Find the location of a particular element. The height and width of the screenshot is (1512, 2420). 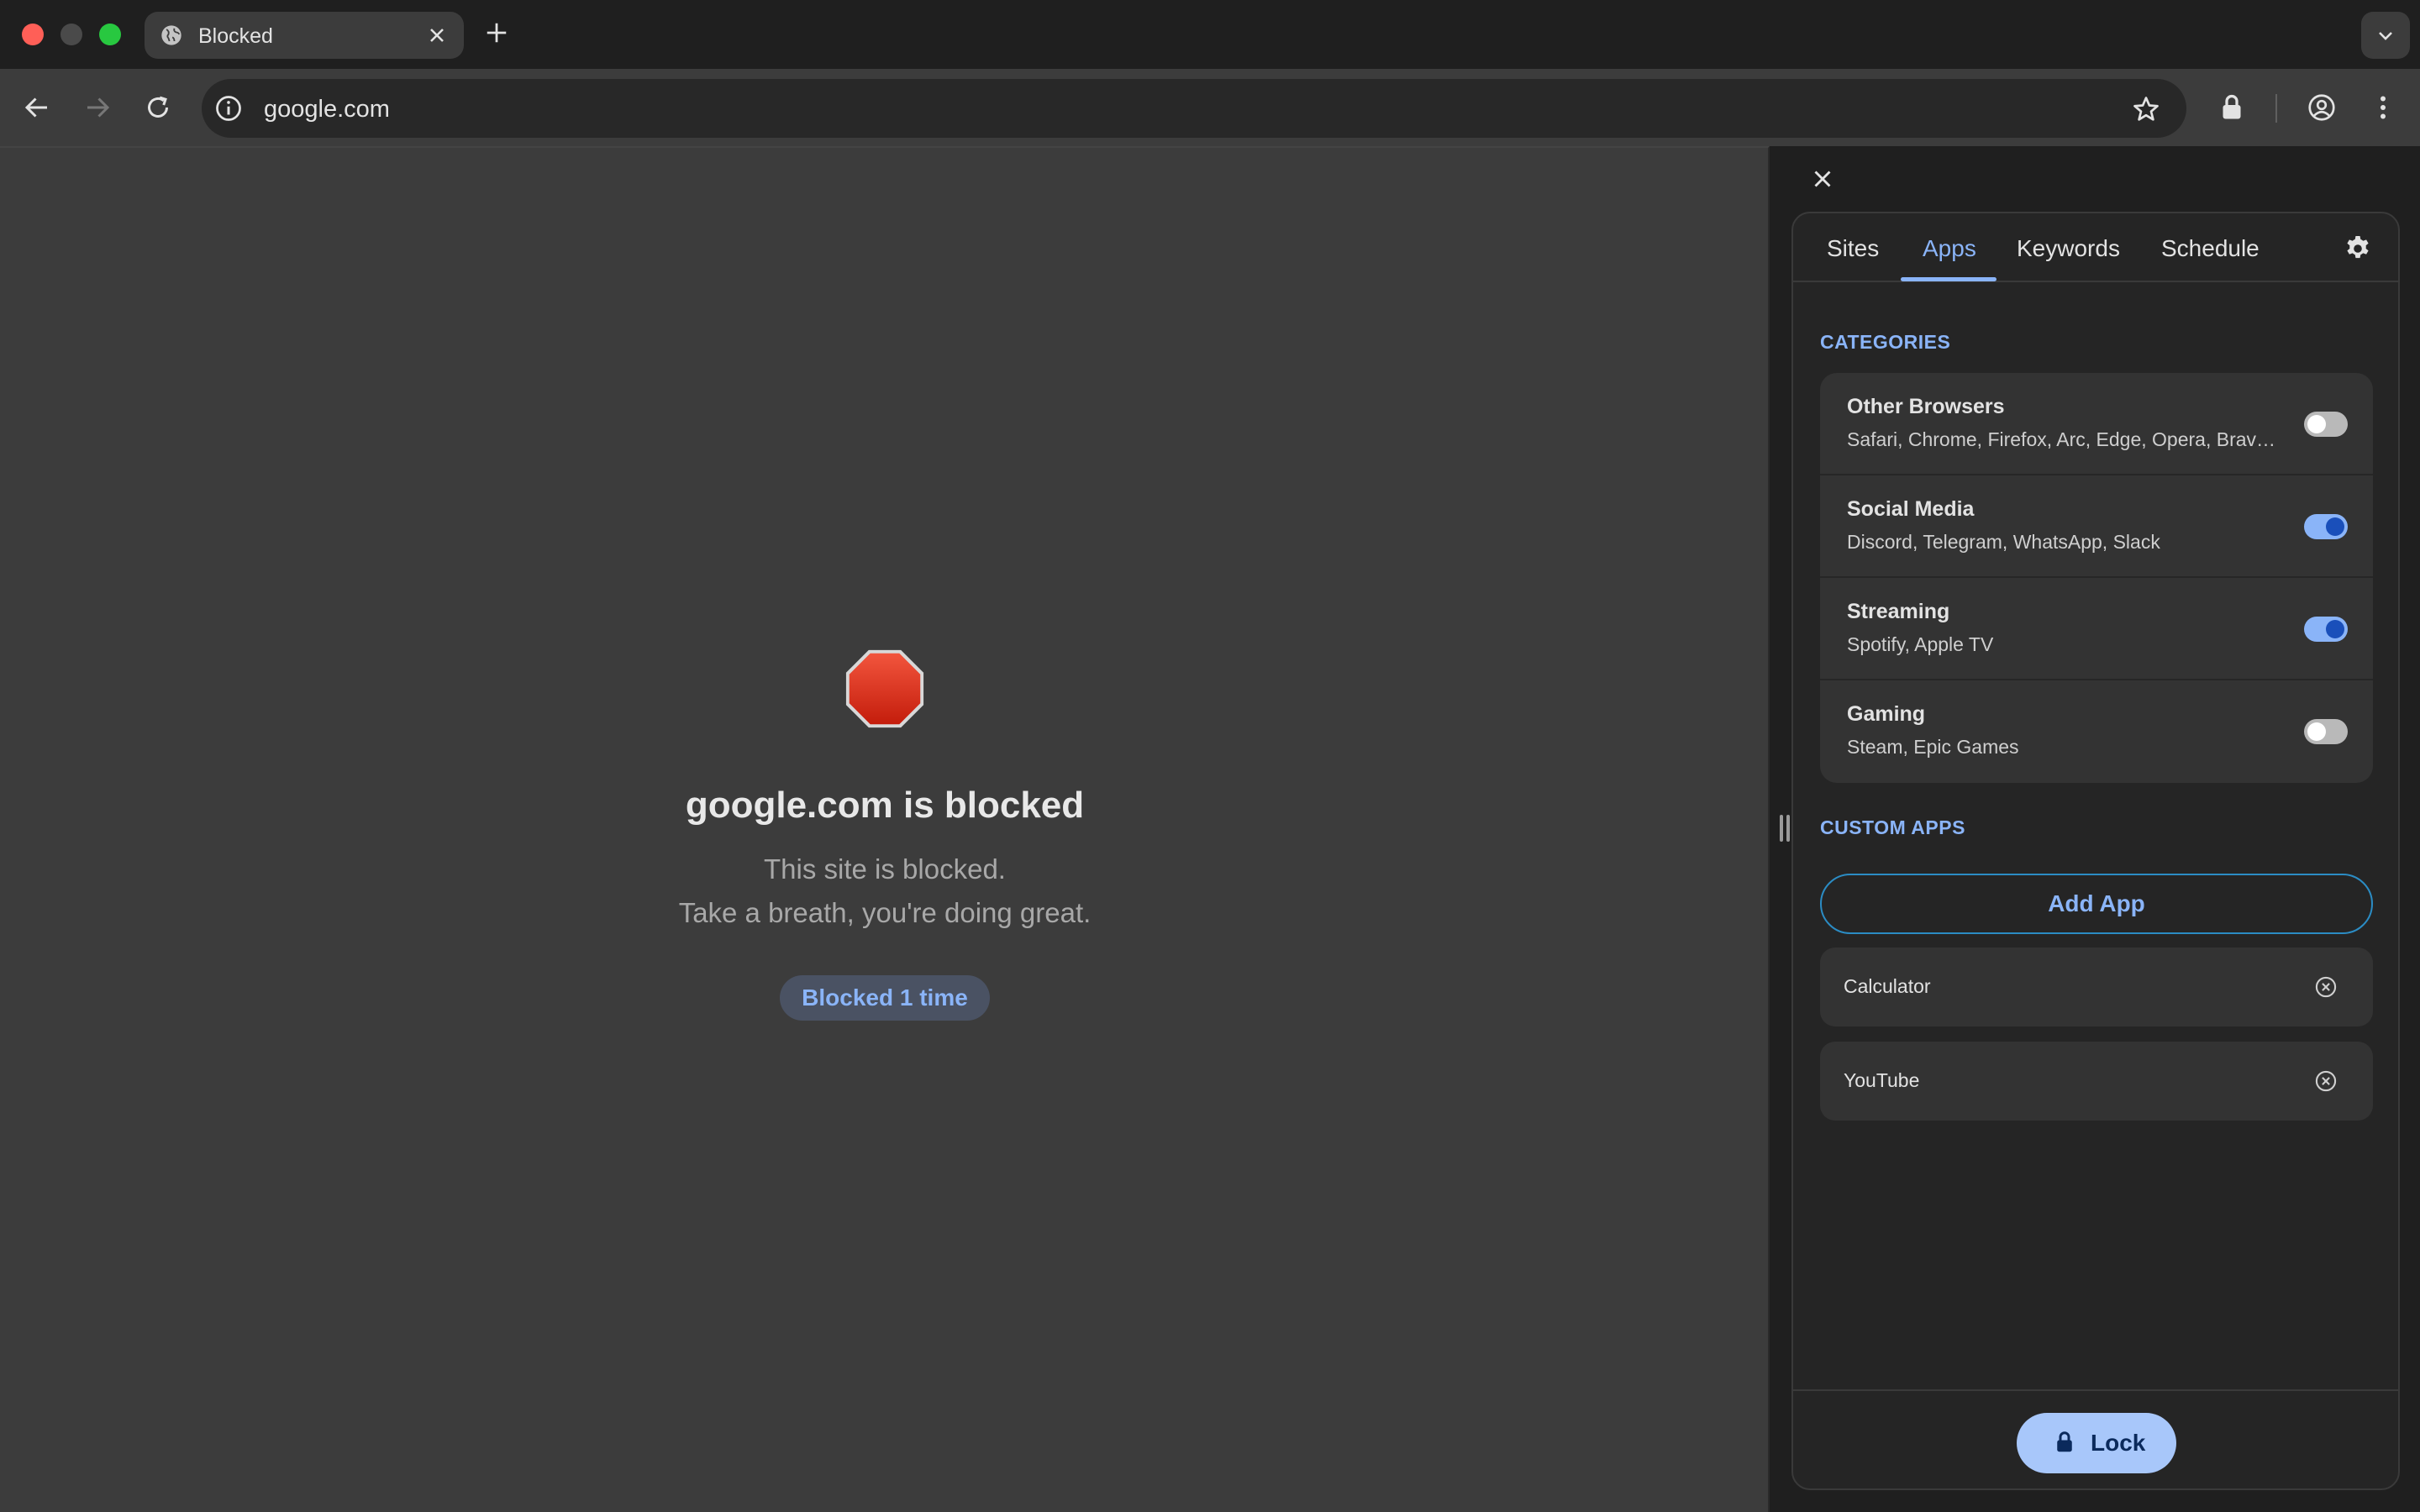

reload-icon is located at coordinates (158, 107).